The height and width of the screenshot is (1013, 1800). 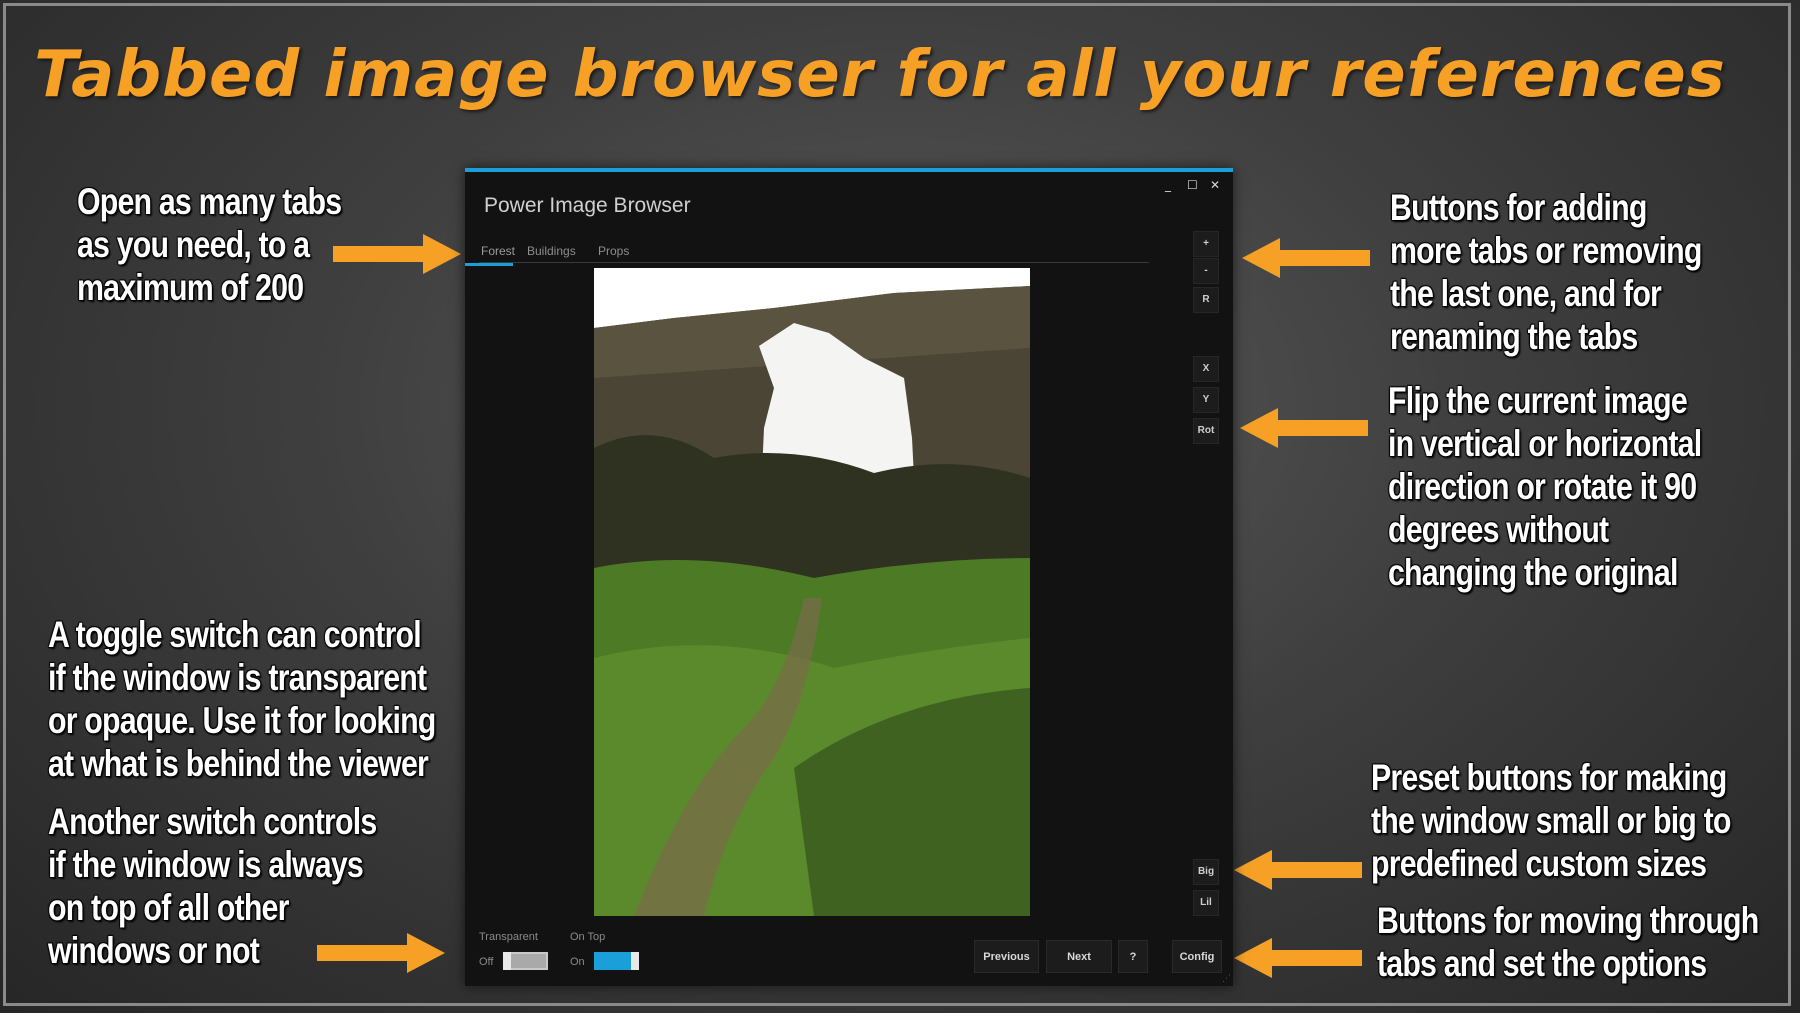 I want to click on transparent-toggle, so click(x=525, y=961).